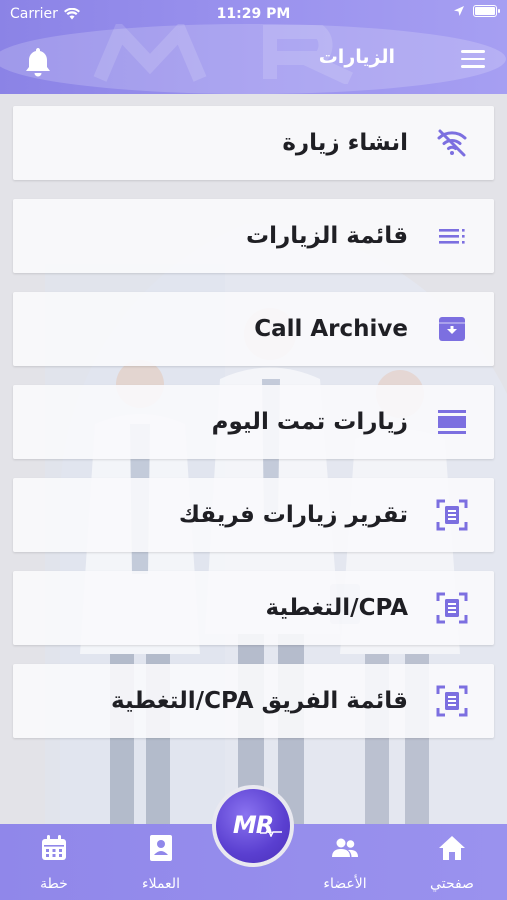 This screenshot has width=507, height=900. I want to click on menu-item-today-visits: زيارات تمت اليوم, so click(253, 422).